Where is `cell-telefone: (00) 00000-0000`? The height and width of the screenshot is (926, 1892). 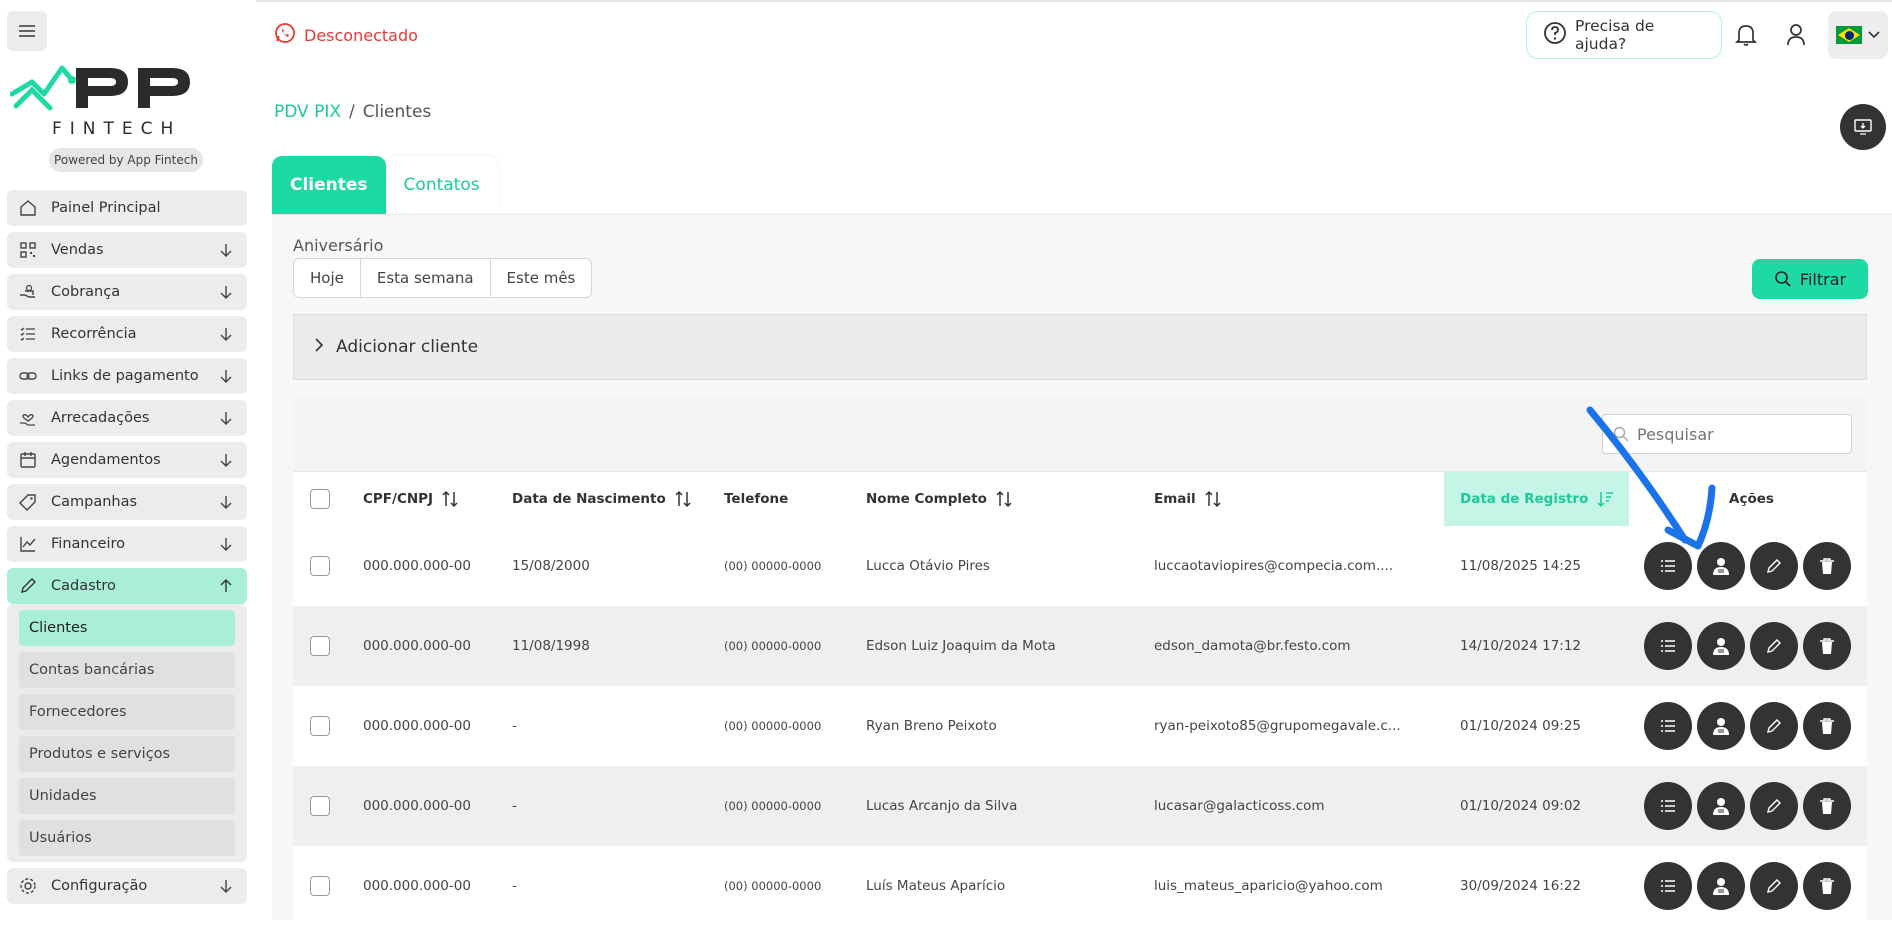 cell-telefone: (00) 00000-0000 is located at coordinates (773, 886).